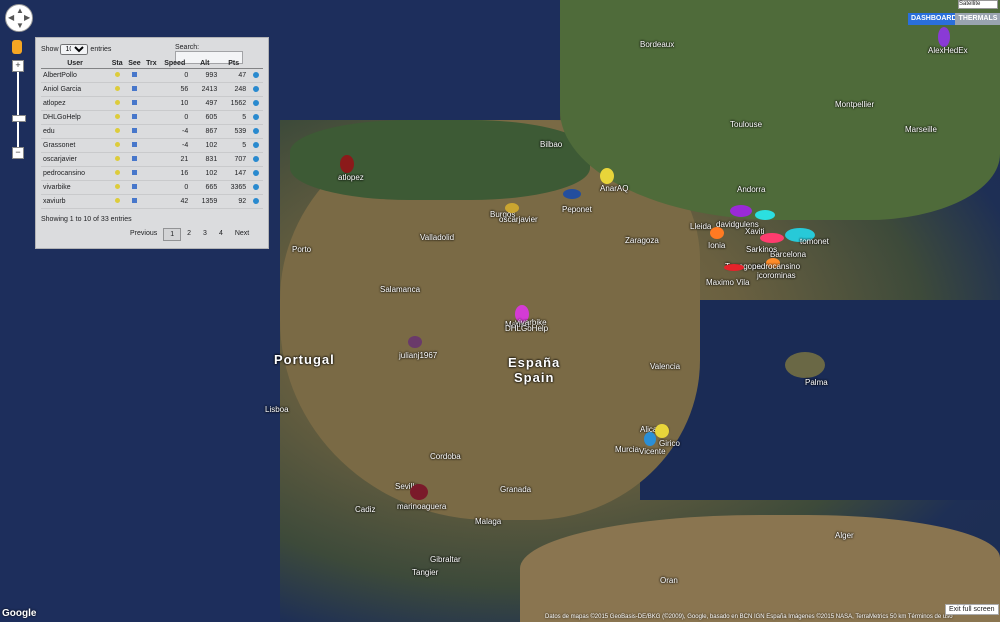  What do you see at coordinates (172, 234) in the screenshot?
I see `page-button-1: 1` at bounding box center [172, 234].